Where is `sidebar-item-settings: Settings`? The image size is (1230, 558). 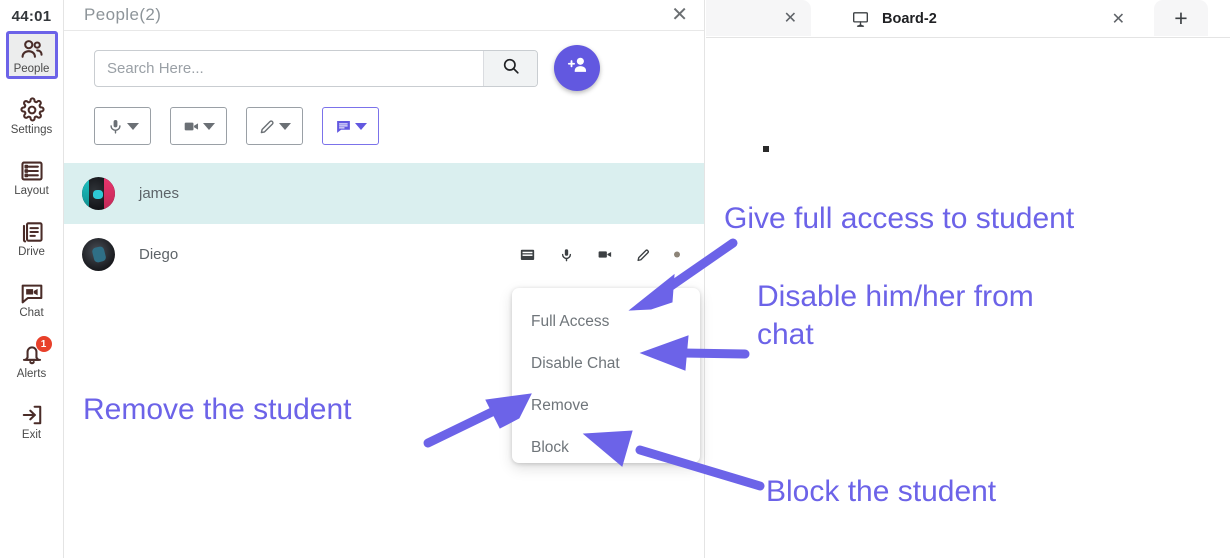 sidebar-item-settings: Settings is located at coordinates (32, 116).